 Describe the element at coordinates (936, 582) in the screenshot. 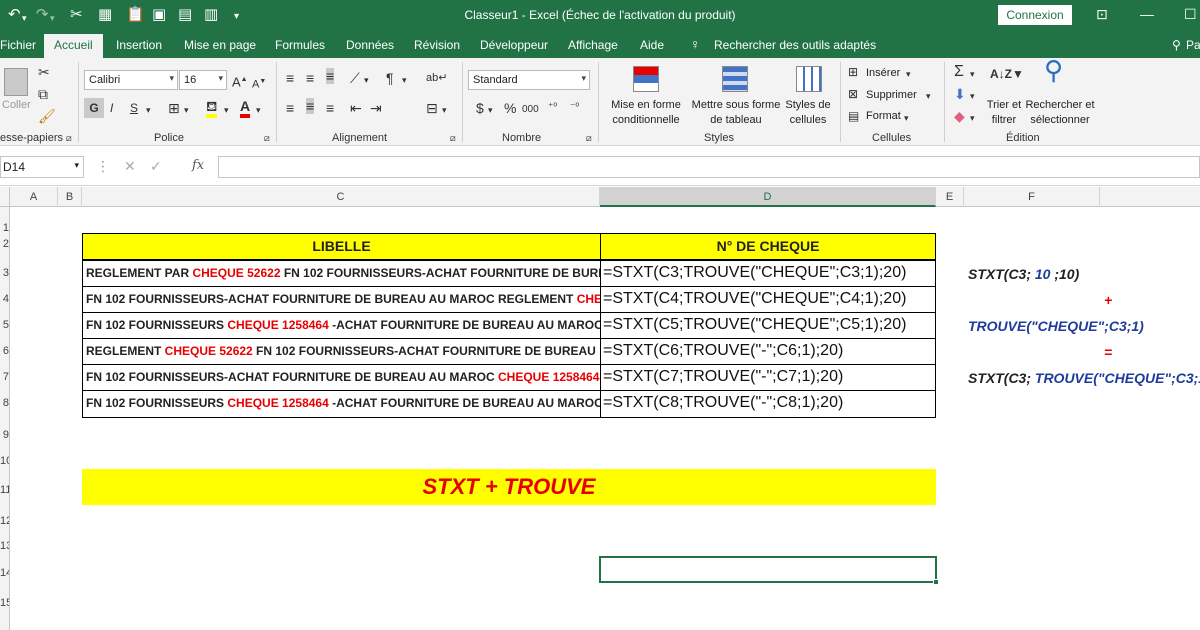

I see `fill-handle` at that location.